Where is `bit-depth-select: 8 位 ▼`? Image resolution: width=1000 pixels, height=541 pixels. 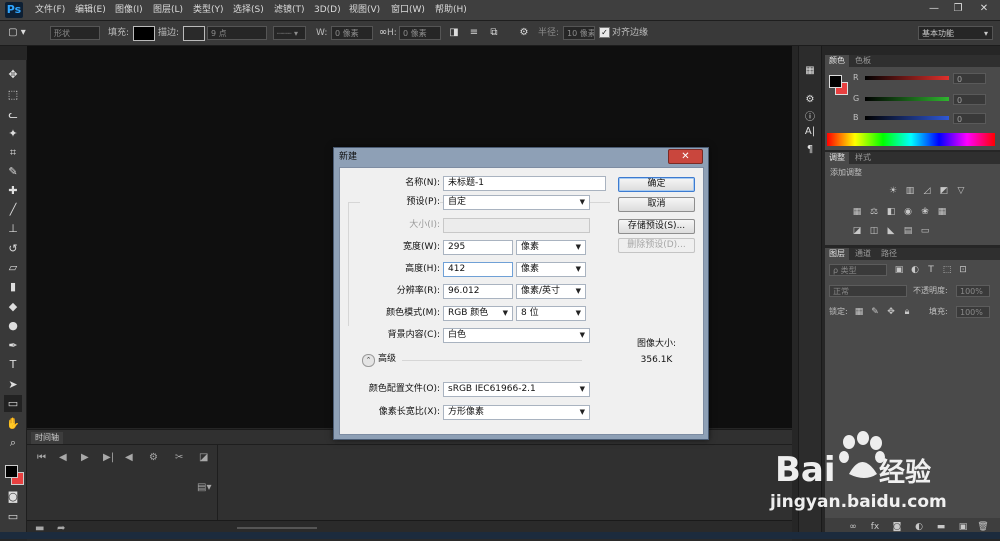
bit-depth-select: 8 位 ▼ is located at coordinates (551, 313).